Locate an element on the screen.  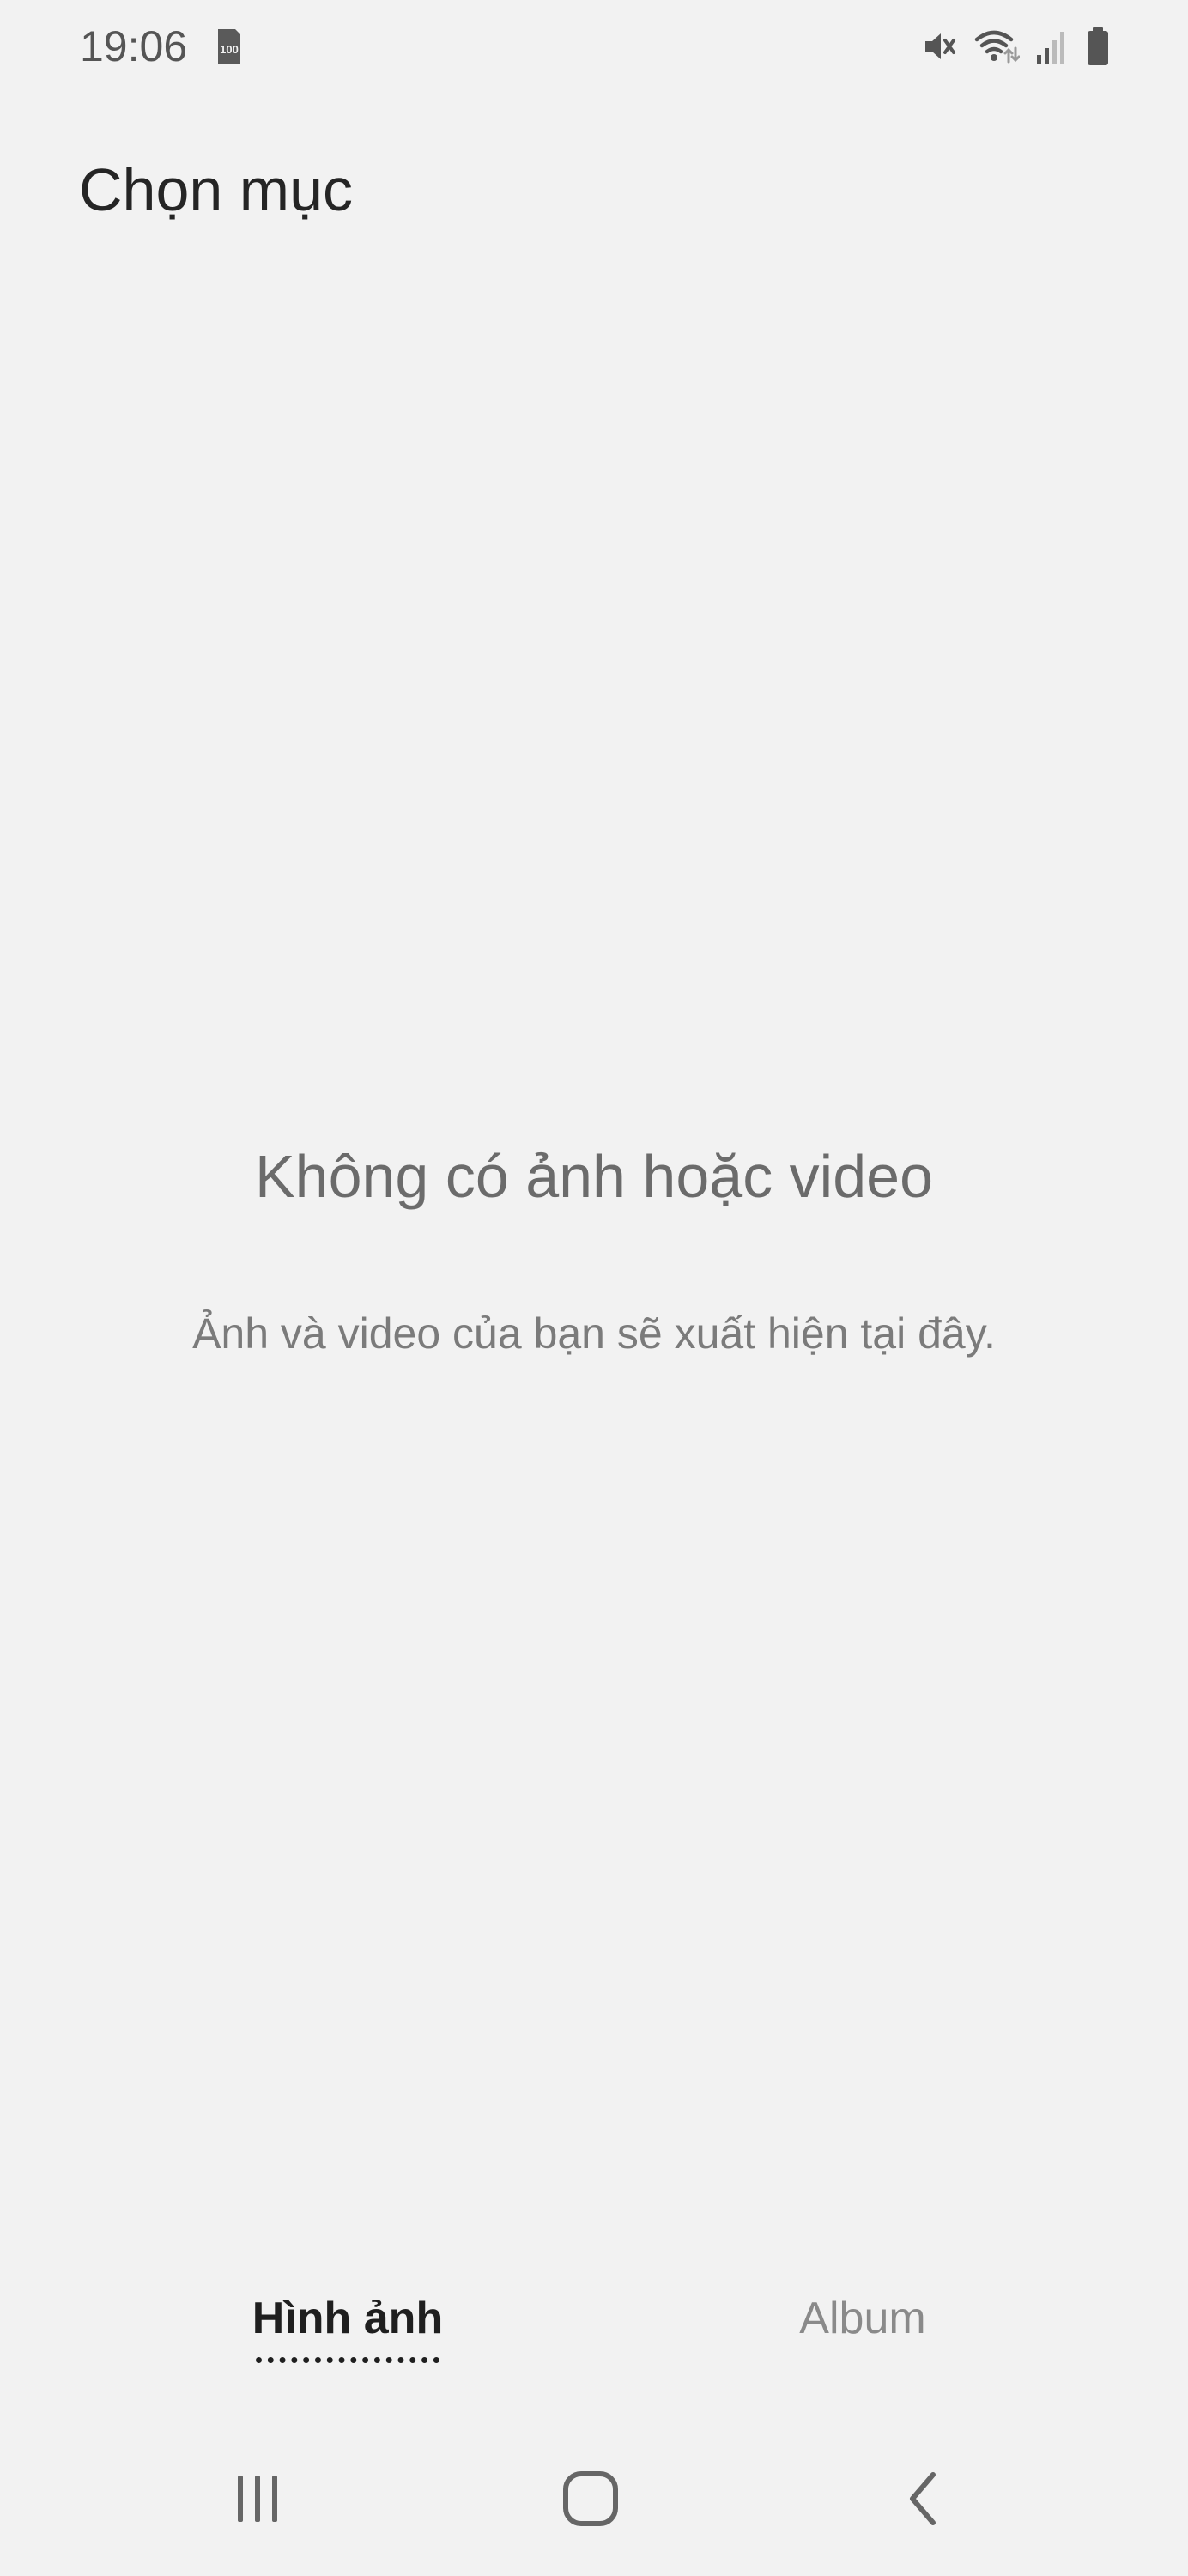
home-icon is located at coordinates (590, 2499).